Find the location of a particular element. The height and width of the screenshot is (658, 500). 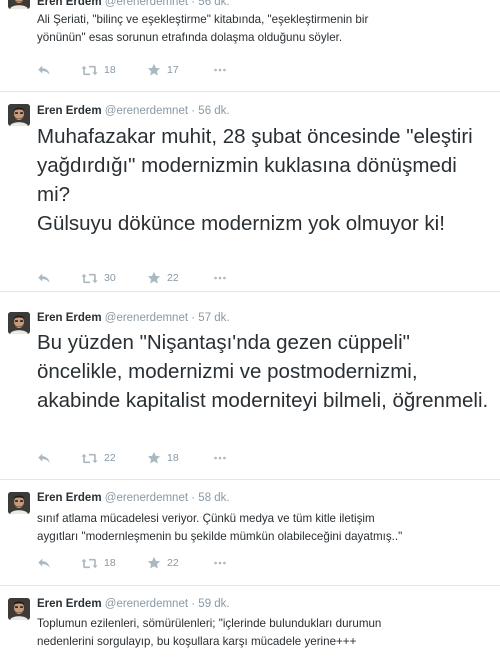

tweet-header: Eren Erdem @erenerdemnet · 59 dk. is located at coordinates (133, 604).